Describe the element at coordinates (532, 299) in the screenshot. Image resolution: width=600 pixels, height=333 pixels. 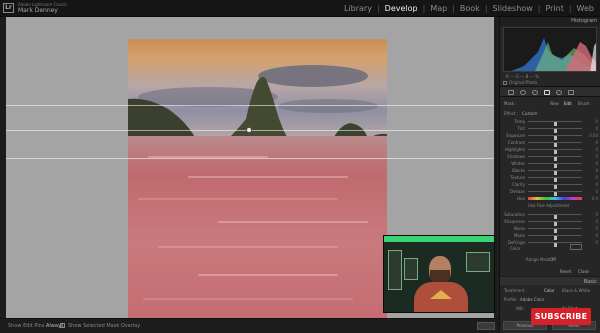
I see `profile-select: Adobe Color` at that location.